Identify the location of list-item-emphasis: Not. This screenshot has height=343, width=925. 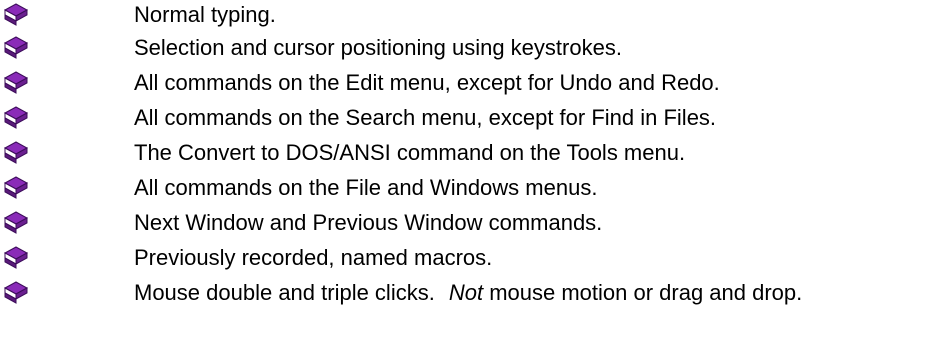
(466, 292).